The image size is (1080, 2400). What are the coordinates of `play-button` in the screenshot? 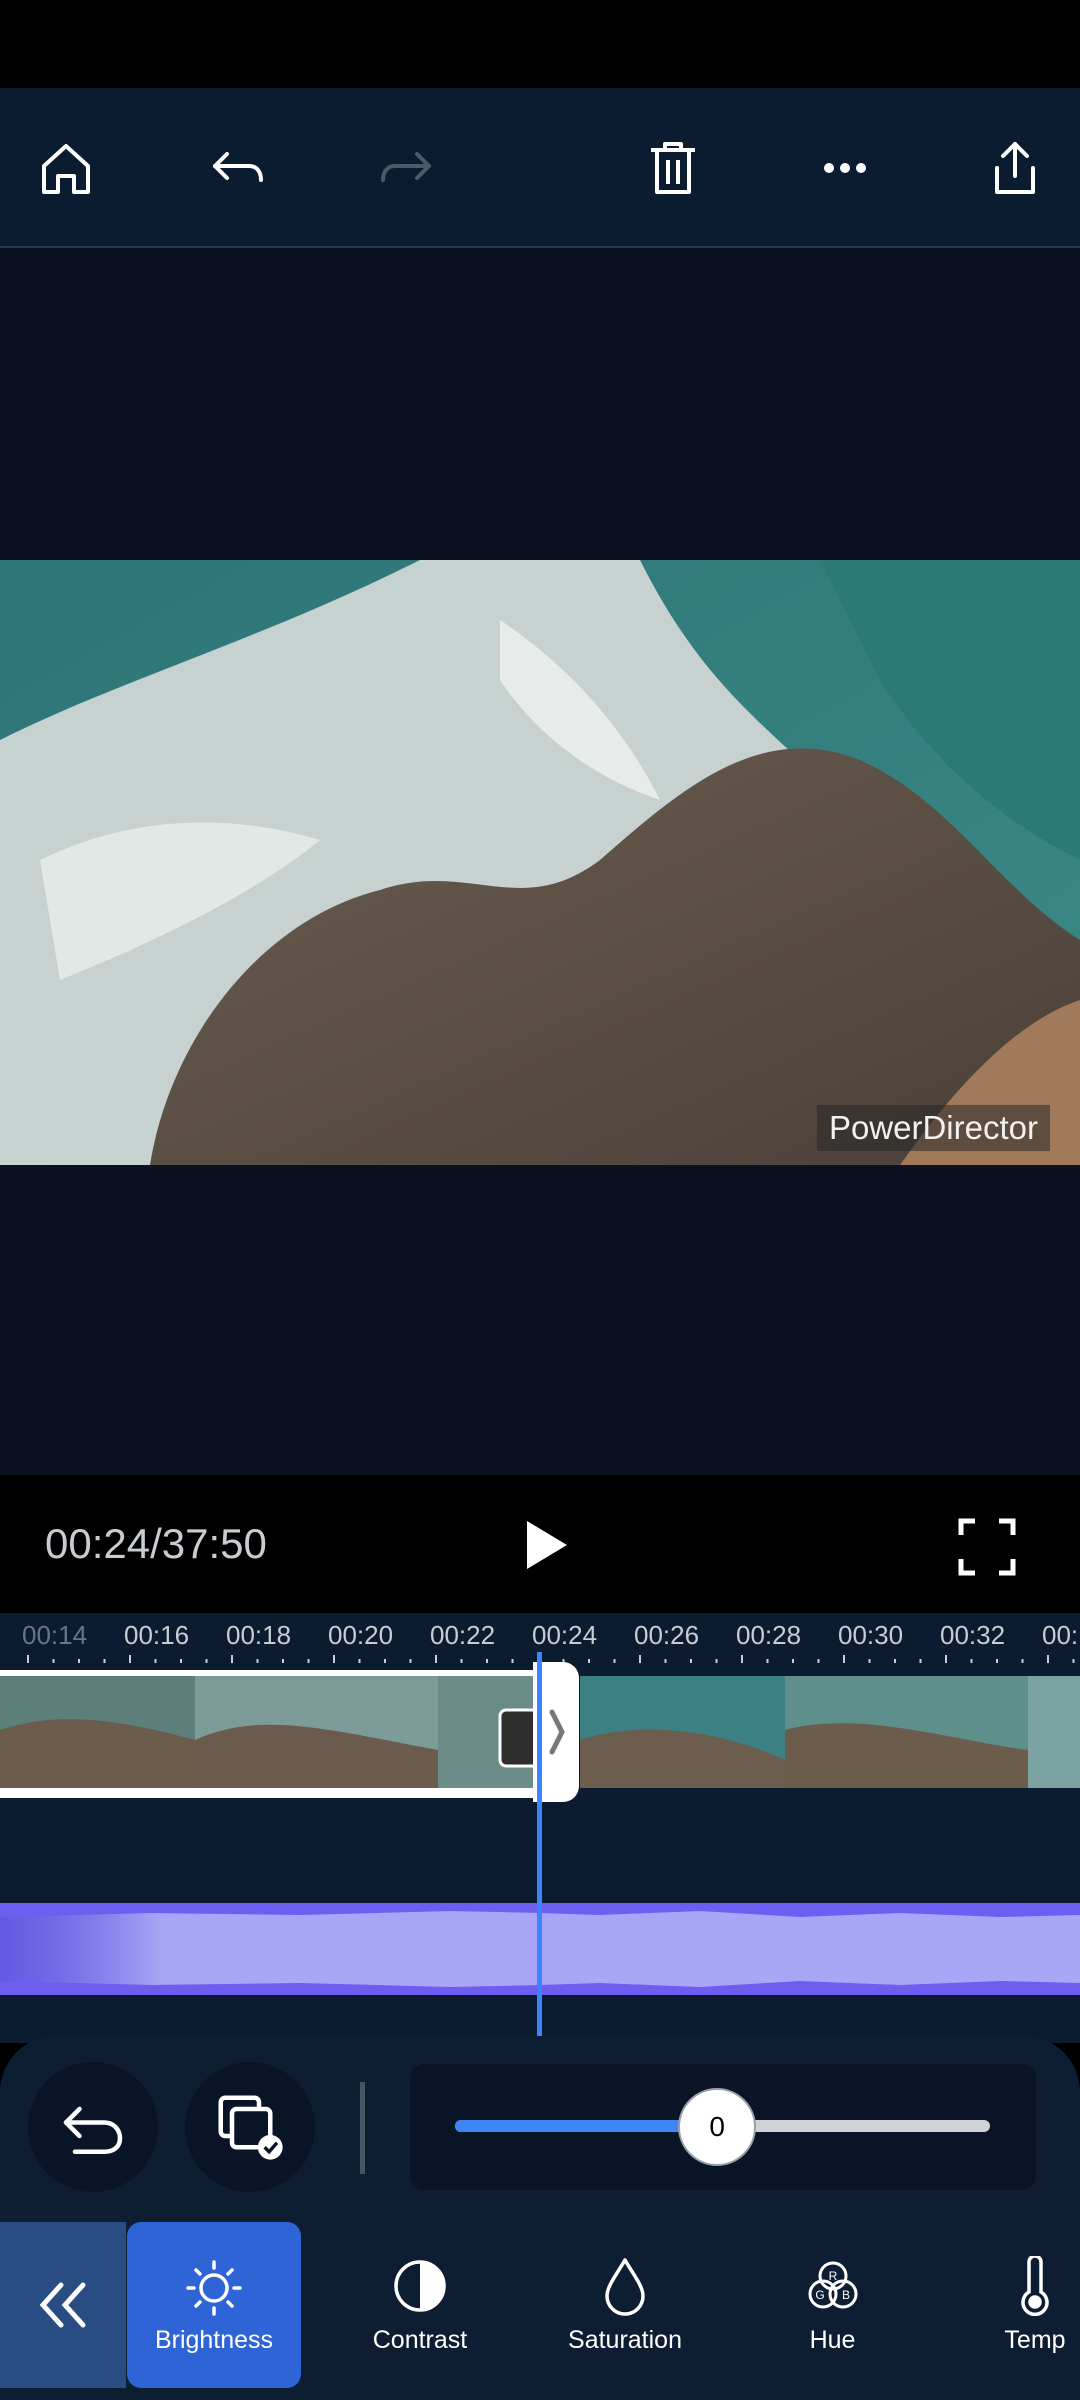 It's located at (545, 1545).